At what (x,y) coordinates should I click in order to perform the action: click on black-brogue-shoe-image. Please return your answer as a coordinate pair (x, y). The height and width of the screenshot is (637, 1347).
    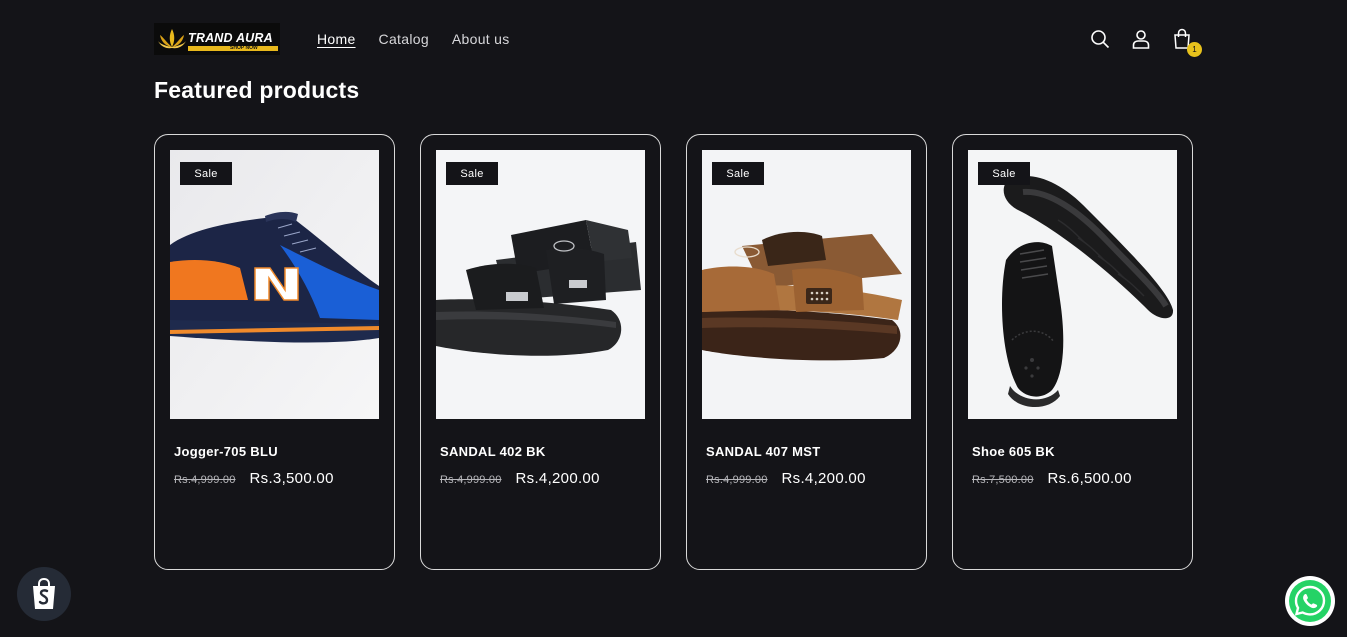
    Looking at the image, I should click on (1072, 284).